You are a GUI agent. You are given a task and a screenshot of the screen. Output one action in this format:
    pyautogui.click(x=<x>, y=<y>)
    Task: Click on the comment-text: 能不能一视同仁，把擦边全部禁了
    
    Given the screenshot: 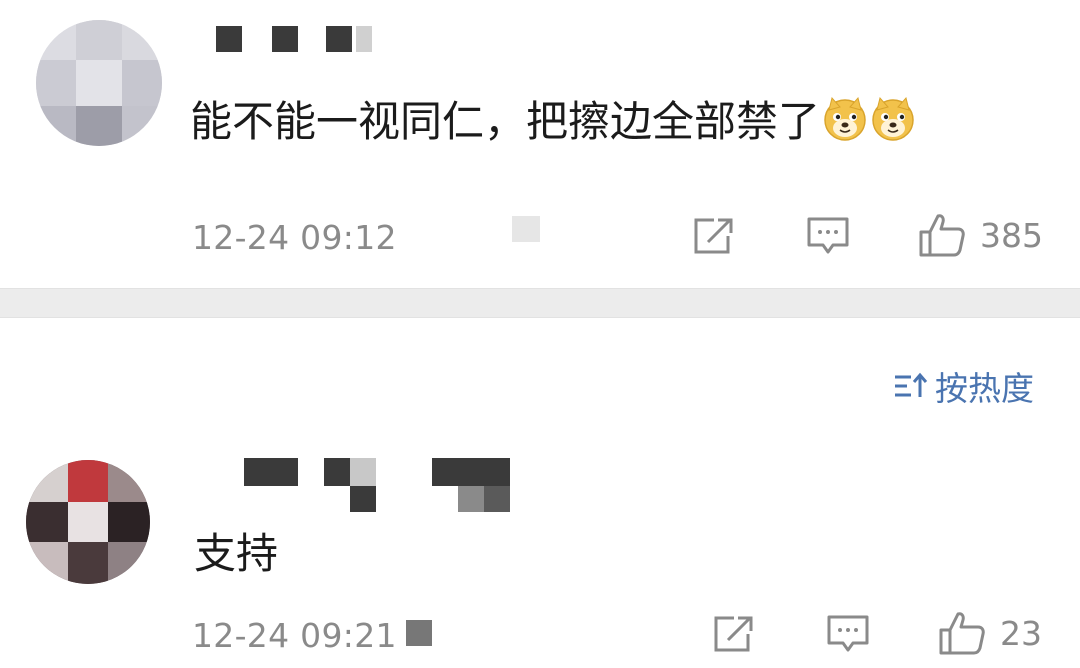 What is the action you would take?
    pyautogui.click(x=553, y=121)
    